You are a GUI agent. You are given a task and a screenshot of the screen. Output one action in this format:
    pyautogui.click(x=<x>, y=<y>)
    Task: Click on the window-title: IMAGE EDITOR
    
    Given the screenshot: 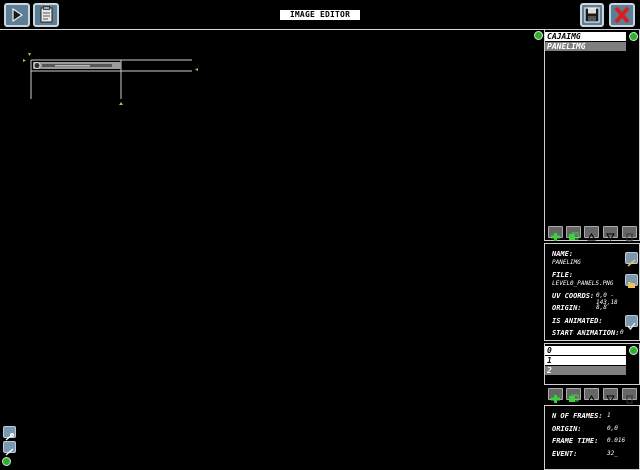 What is the action you would take?
    pyautogui.click(x=320, y=15)
    